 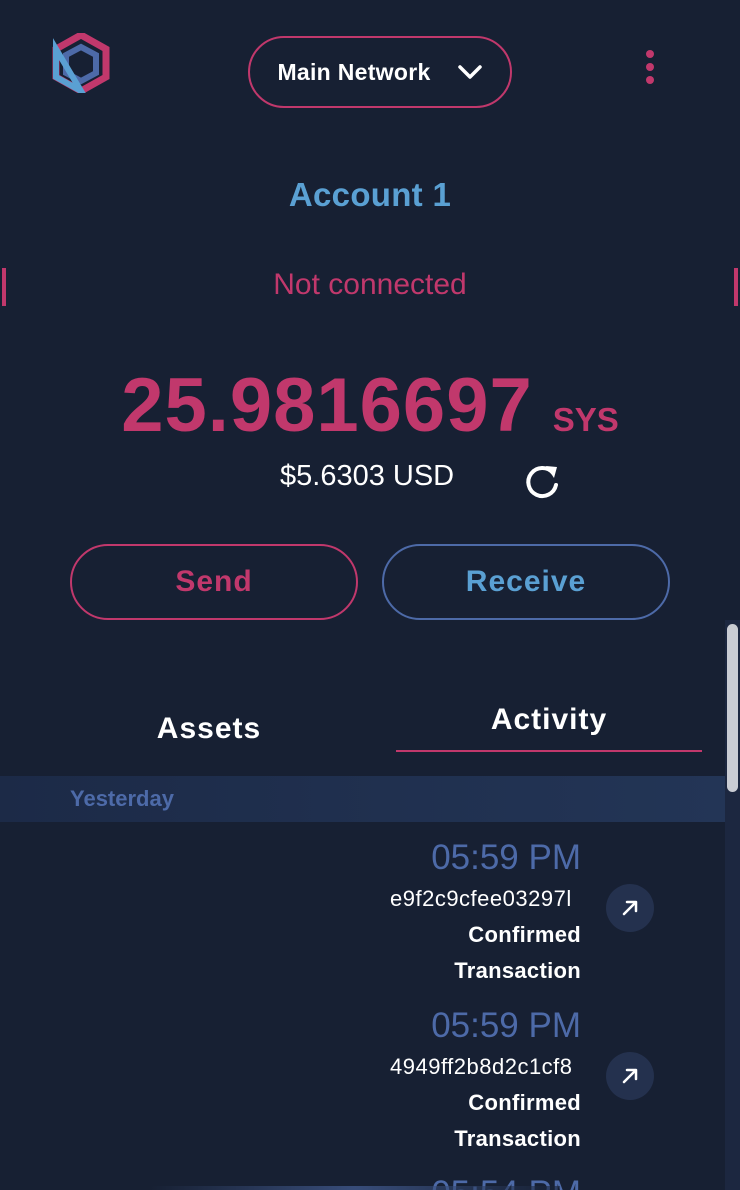 I want to click on balance-unit: SYS, so click(x=585, y=419).